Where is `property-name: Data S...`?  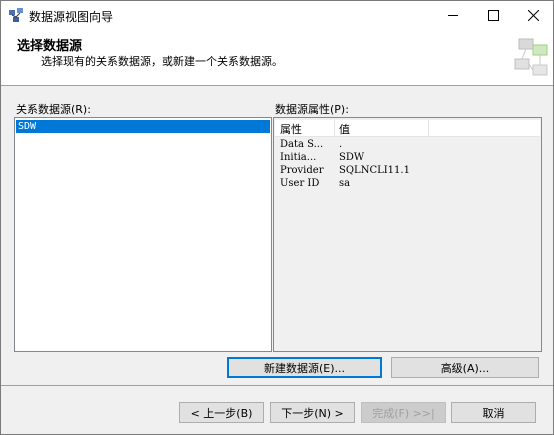 property-name: Data S... is located at coordinates (302, 144).